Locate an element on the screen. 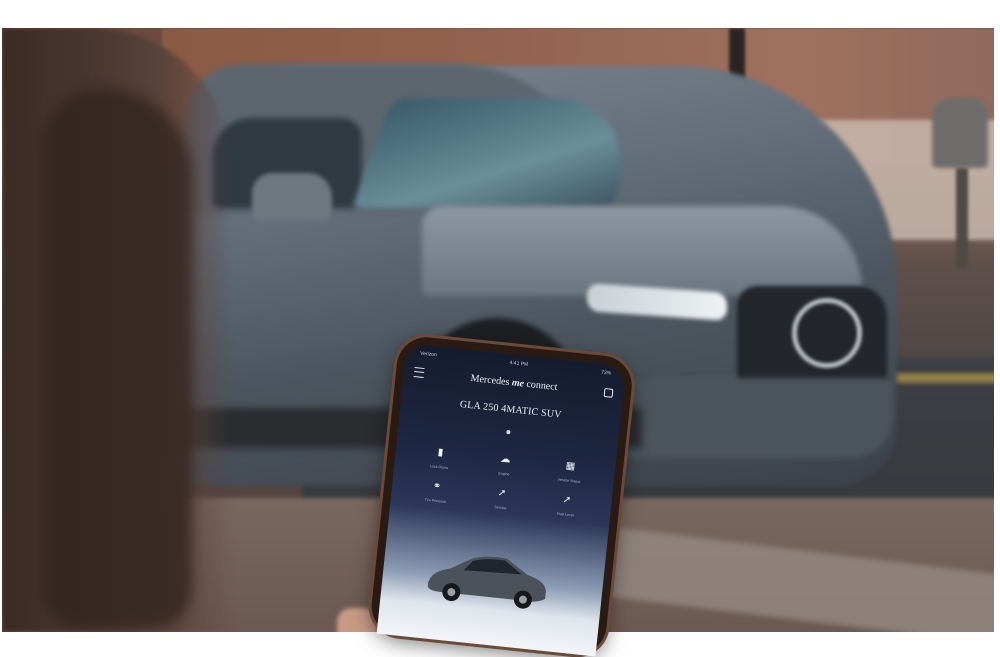  feature-lock-doors: ▮ Lock Doors is located at coordinates (439, 458).